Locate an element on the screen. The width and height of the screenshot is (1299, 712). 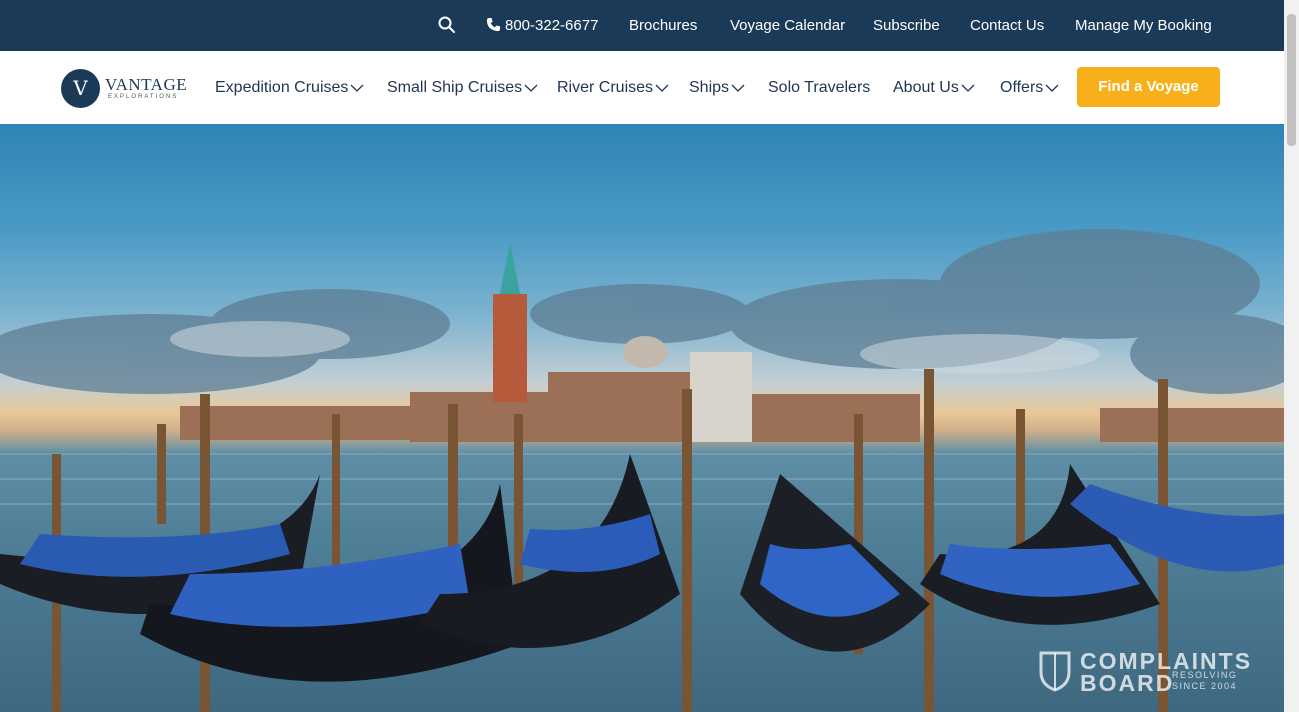
voyage-calendar-link: Voyage Calendar is located at coordinates (787, 25).